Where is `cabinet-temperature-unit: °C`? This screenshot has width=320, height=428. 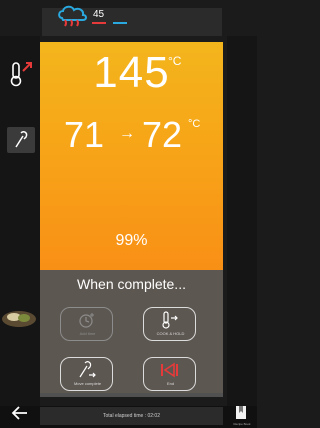 cabinet-temperature-unit: °C is located at coordinates (175, 61).